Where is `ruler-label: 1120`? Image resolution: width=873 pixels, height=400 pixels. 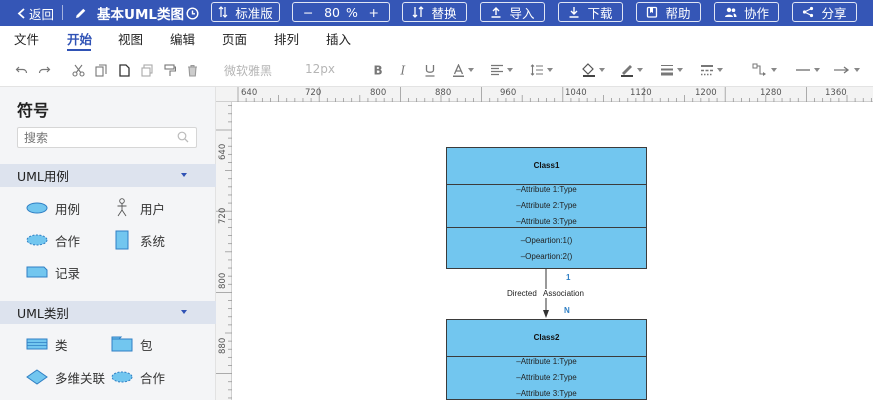
ruler-label: 1120 is located at coordinates (641, 93).